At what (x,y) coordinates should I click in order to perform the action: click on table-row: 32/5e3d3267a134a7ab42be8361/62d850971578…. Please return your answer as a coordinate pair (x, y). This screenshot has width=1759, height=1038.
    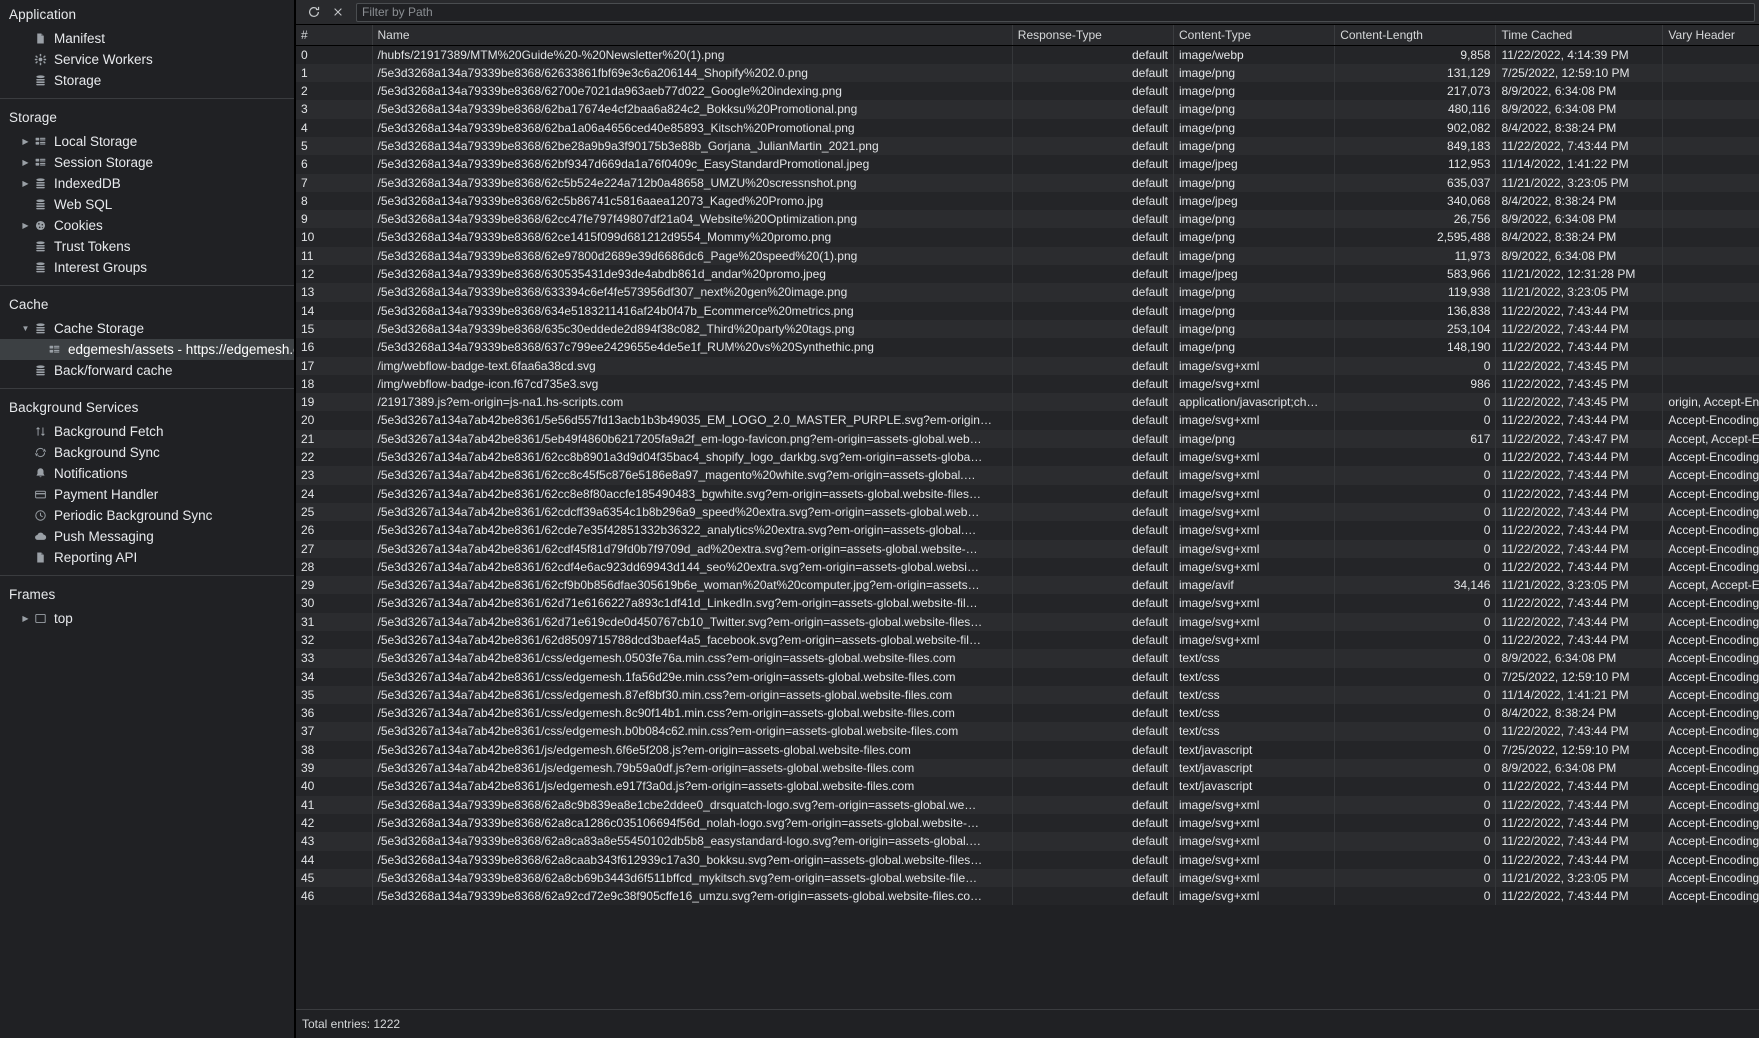
    Looking at the image, I should click on (1027, 640).